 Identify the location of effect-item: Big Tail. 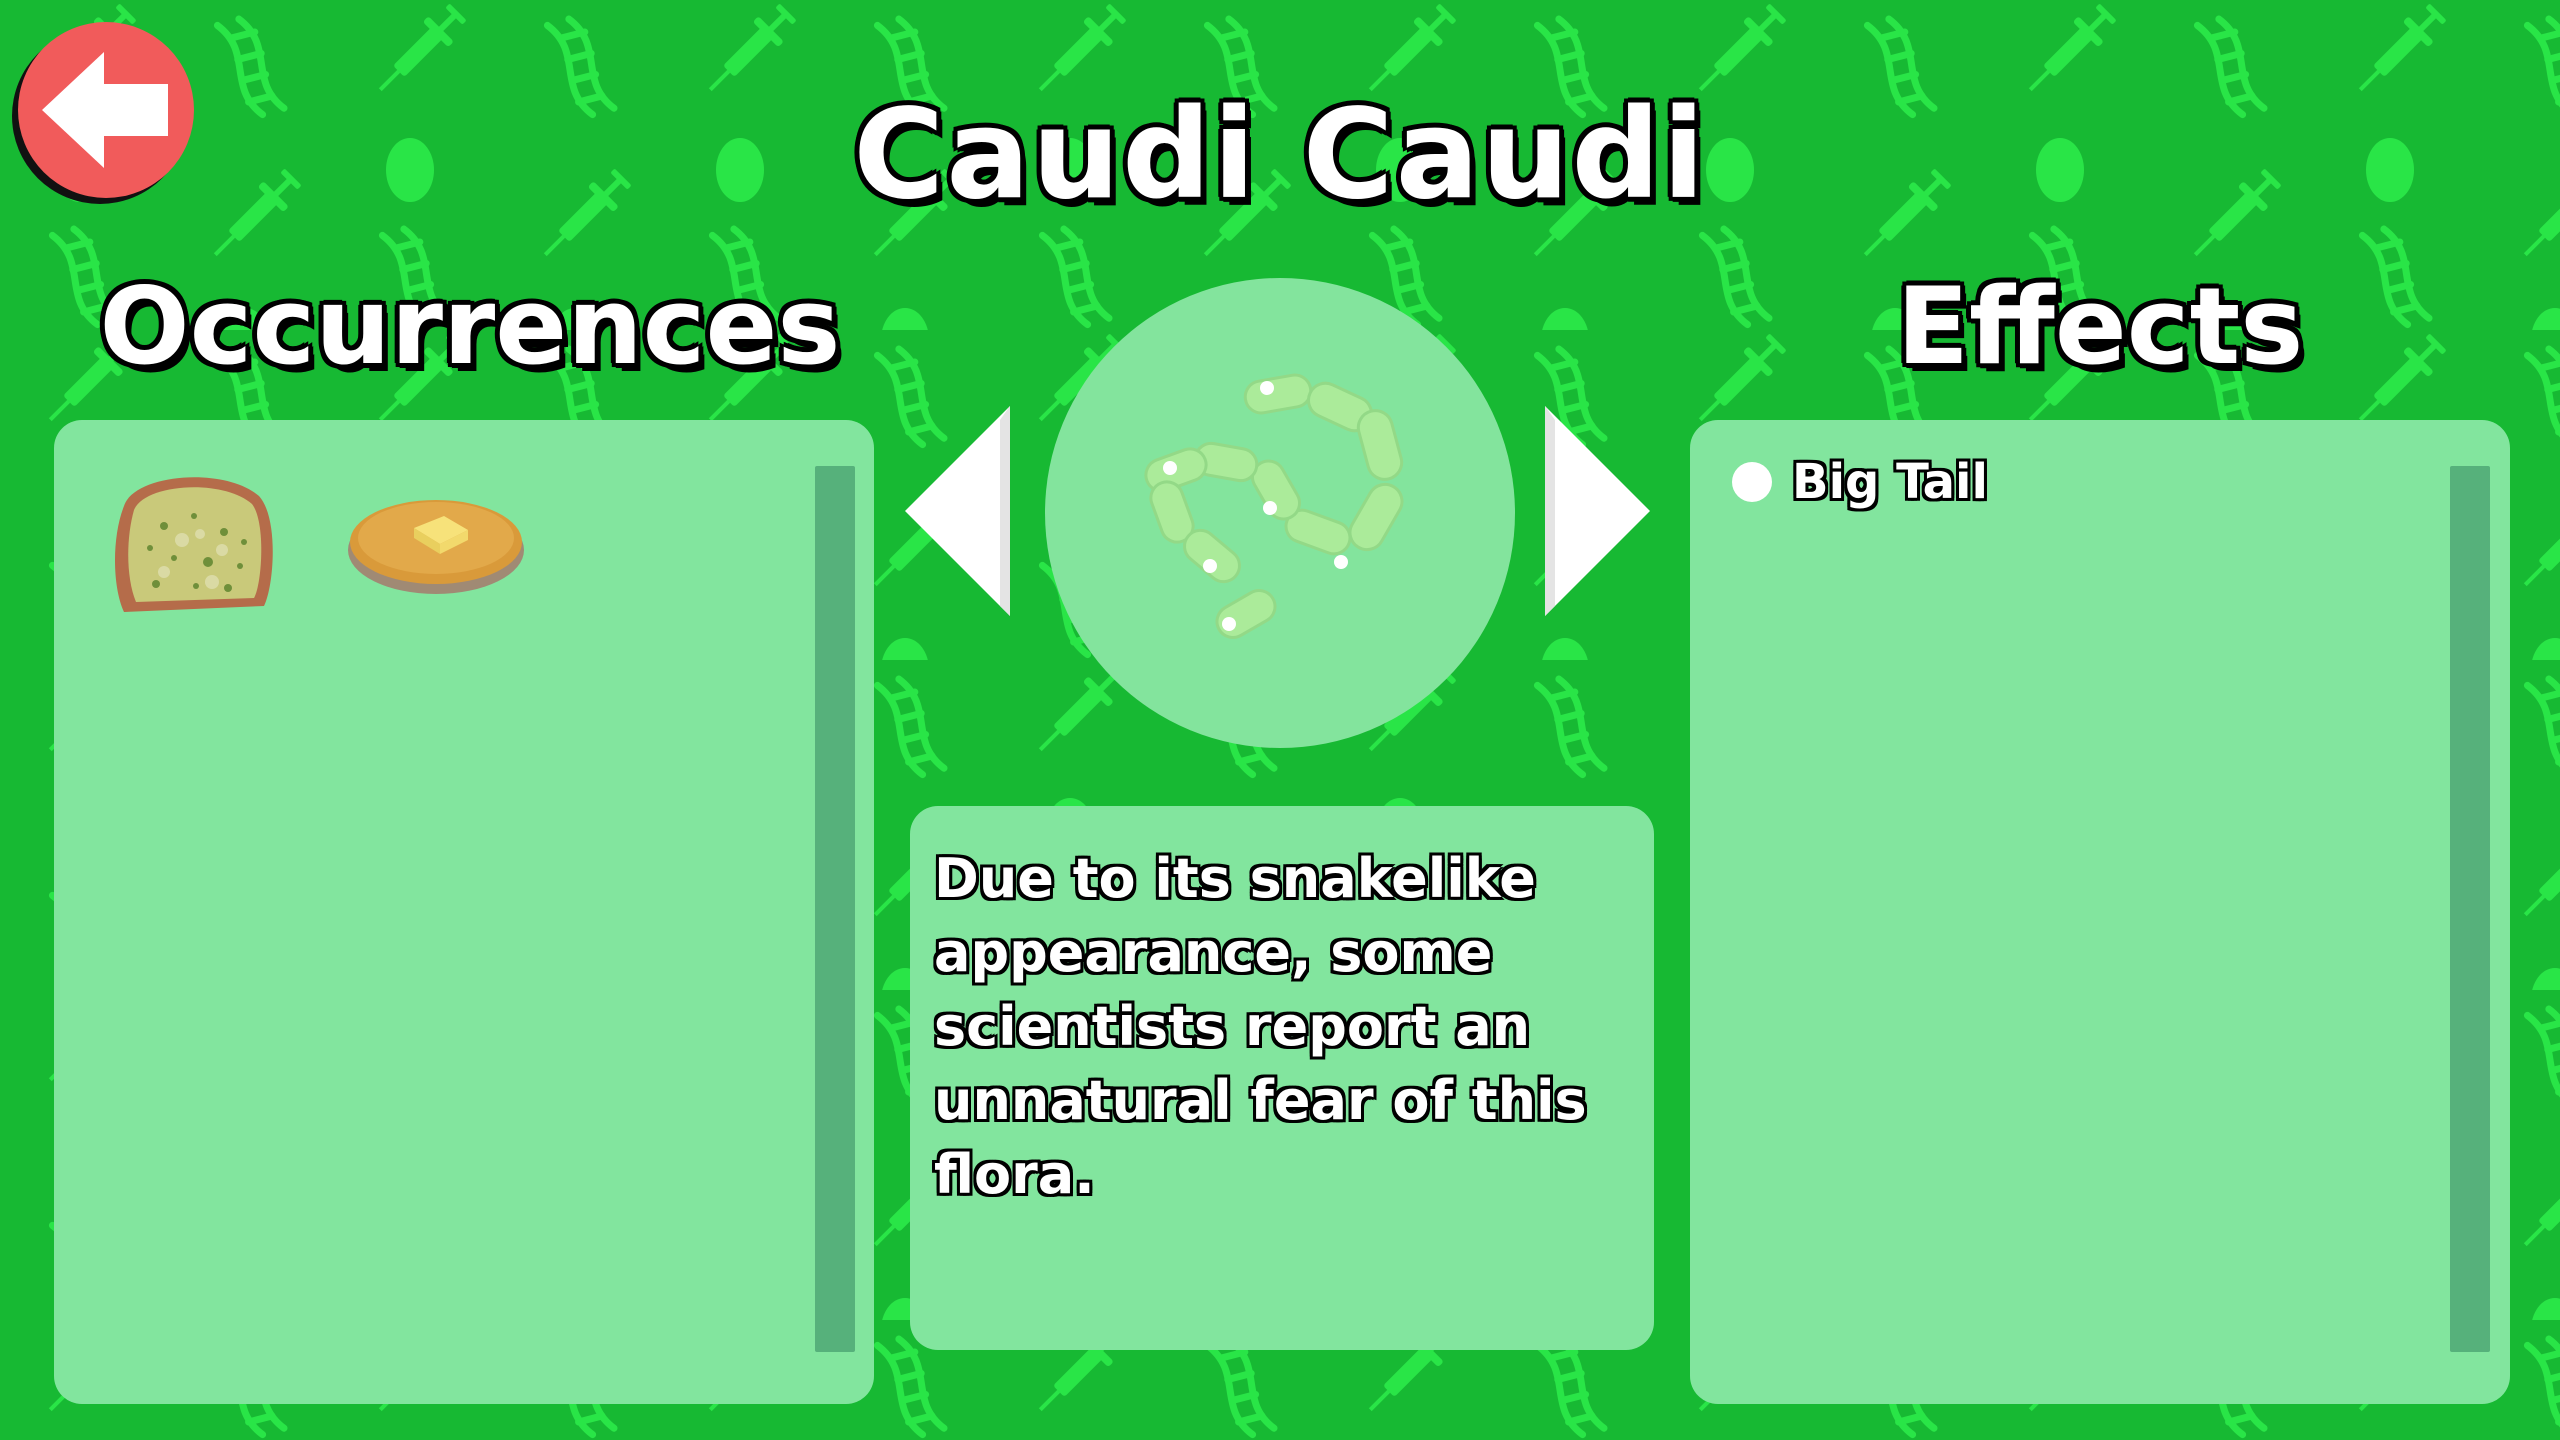
(1860, 482).